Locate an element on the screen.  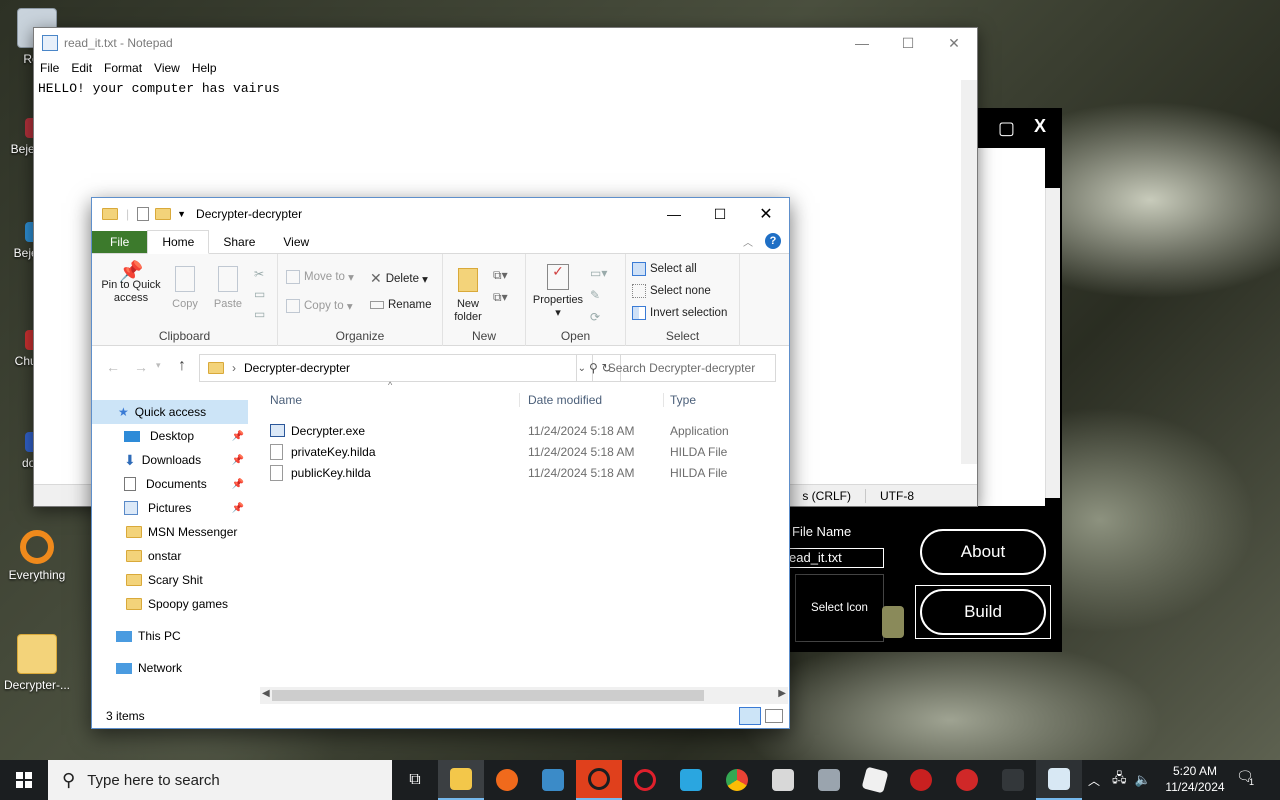
close-icon: X is located at coordinates (1040, 126).